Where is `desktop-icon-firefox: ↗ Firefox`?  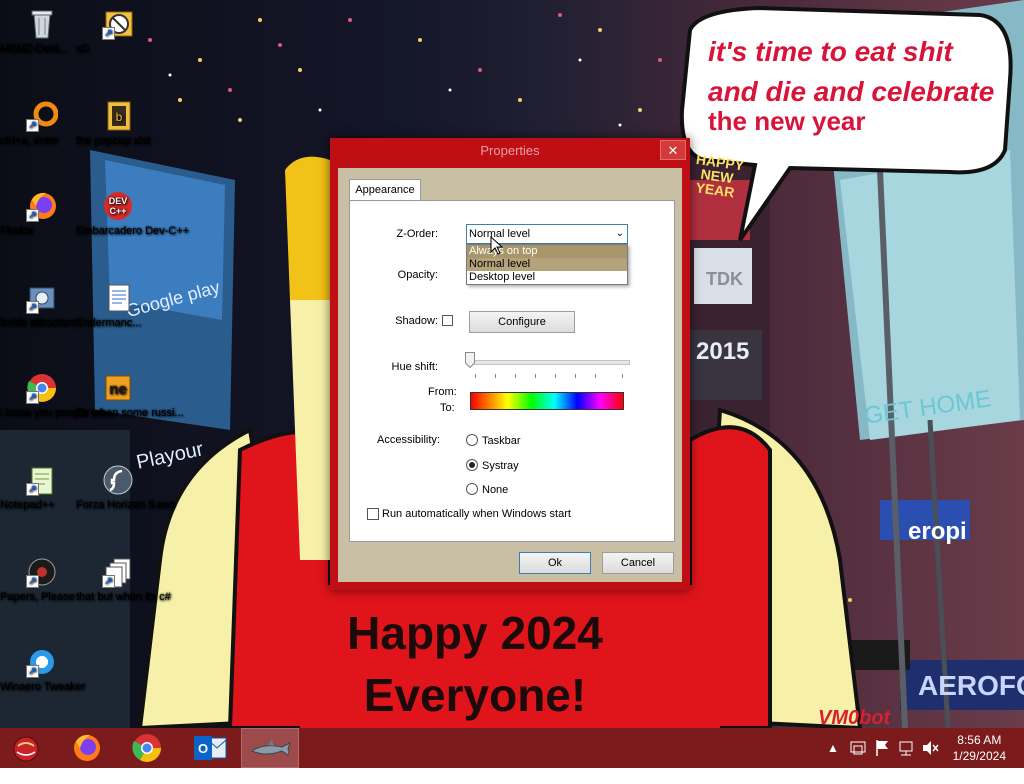 desktop-icon-firefox: ↗ Firefox is located at coordinates (42, 213).